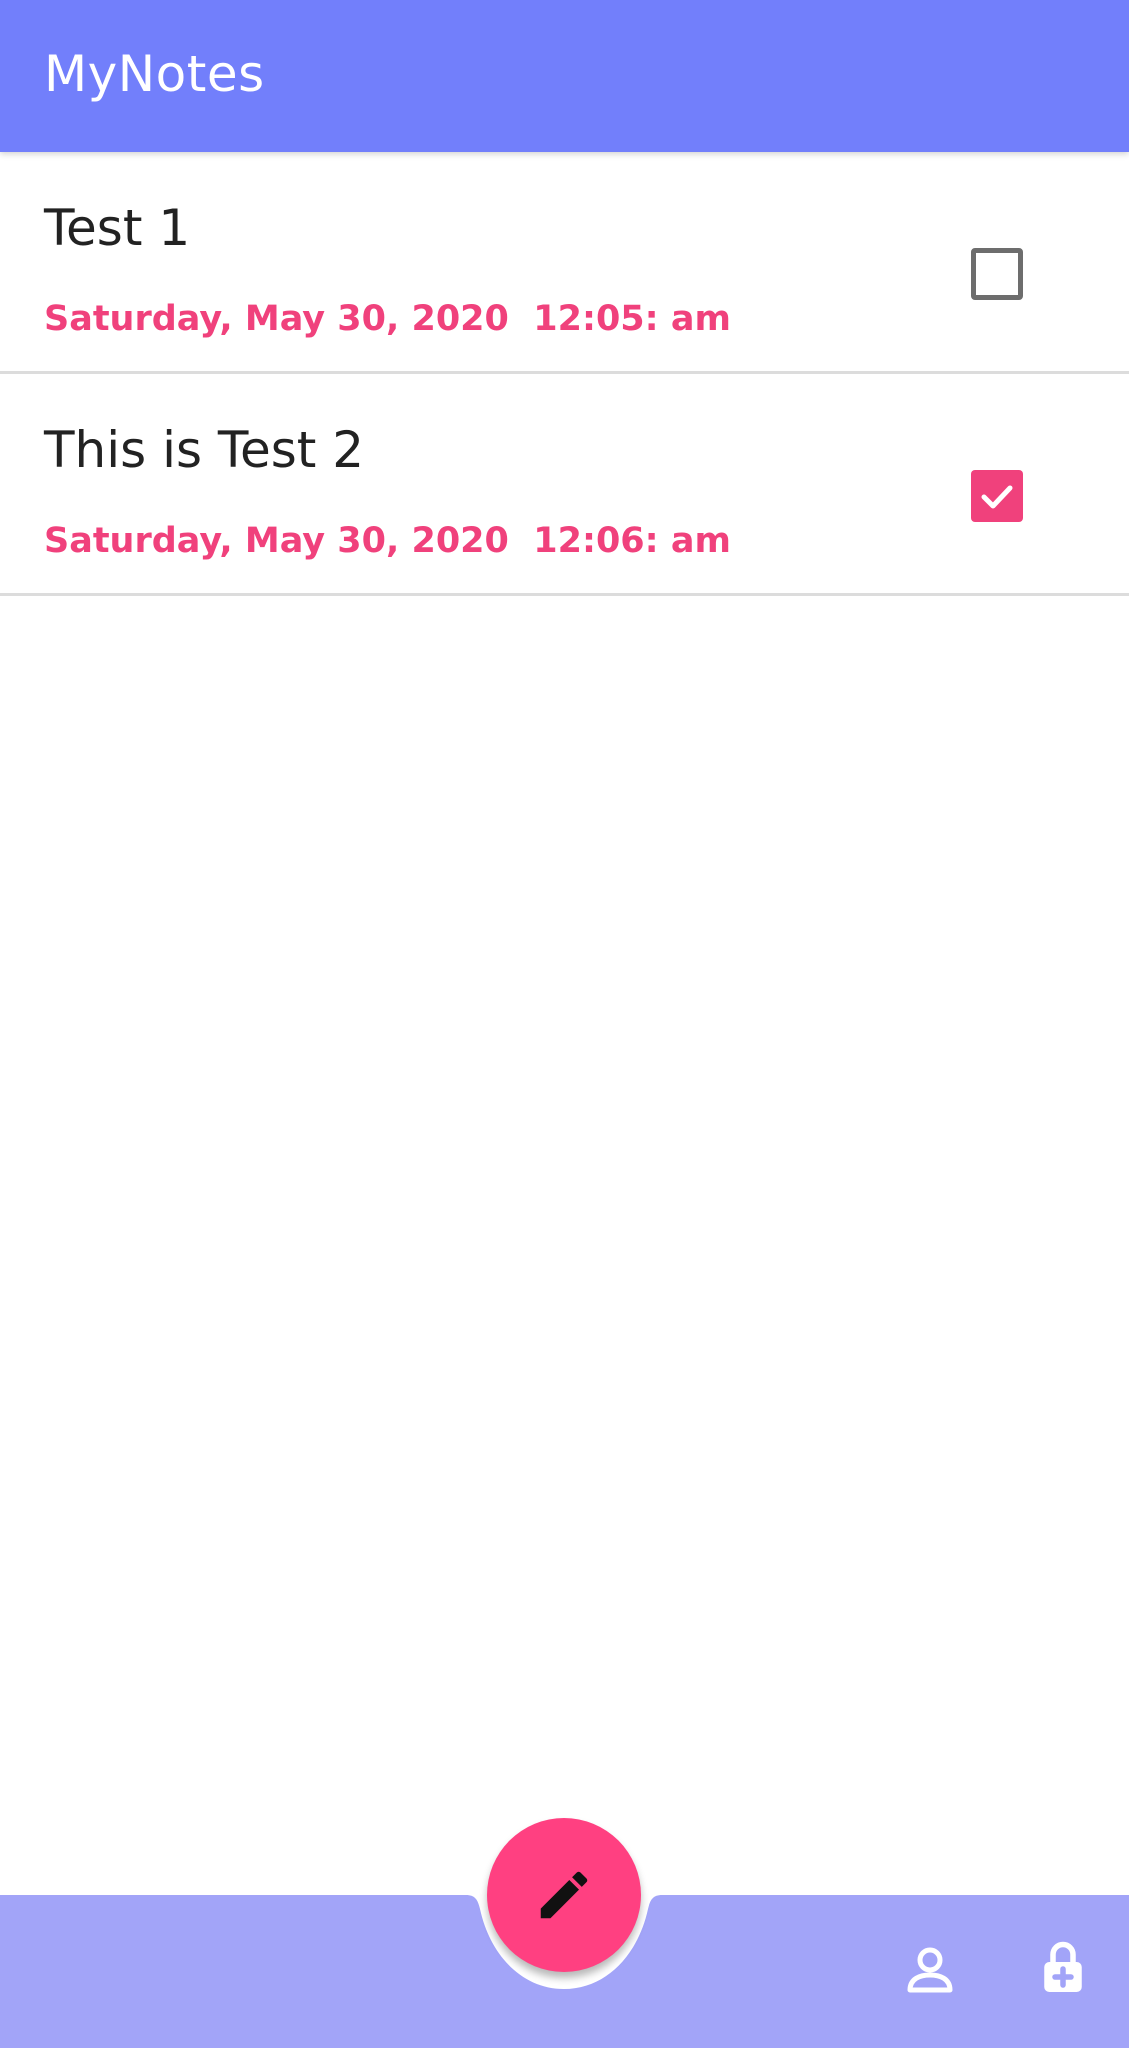 This screenshot has height=2048, width=1129. I want to click on check-icon, so click(997, 497).